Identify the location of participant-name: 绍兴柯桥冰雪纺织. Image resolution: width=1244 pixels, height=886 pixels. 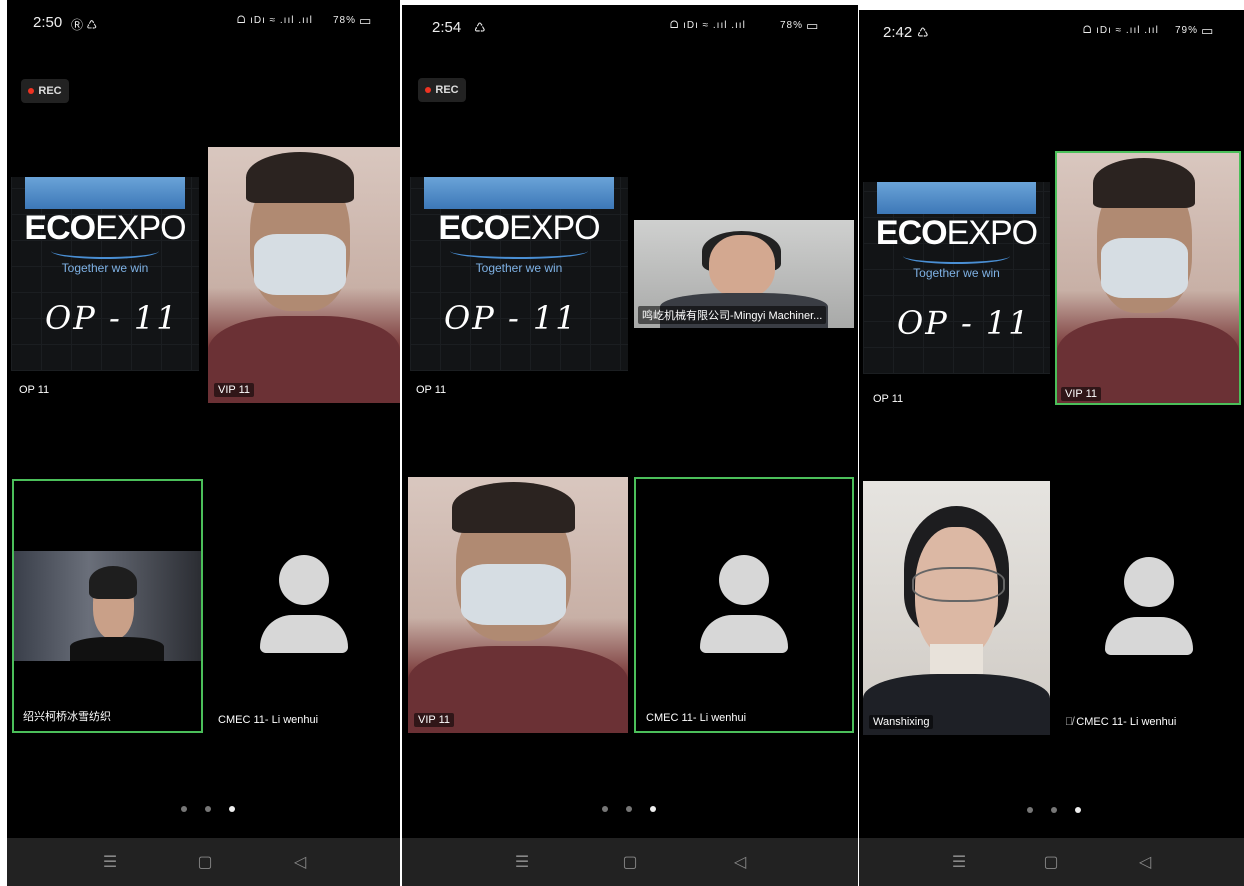
(67, 717).